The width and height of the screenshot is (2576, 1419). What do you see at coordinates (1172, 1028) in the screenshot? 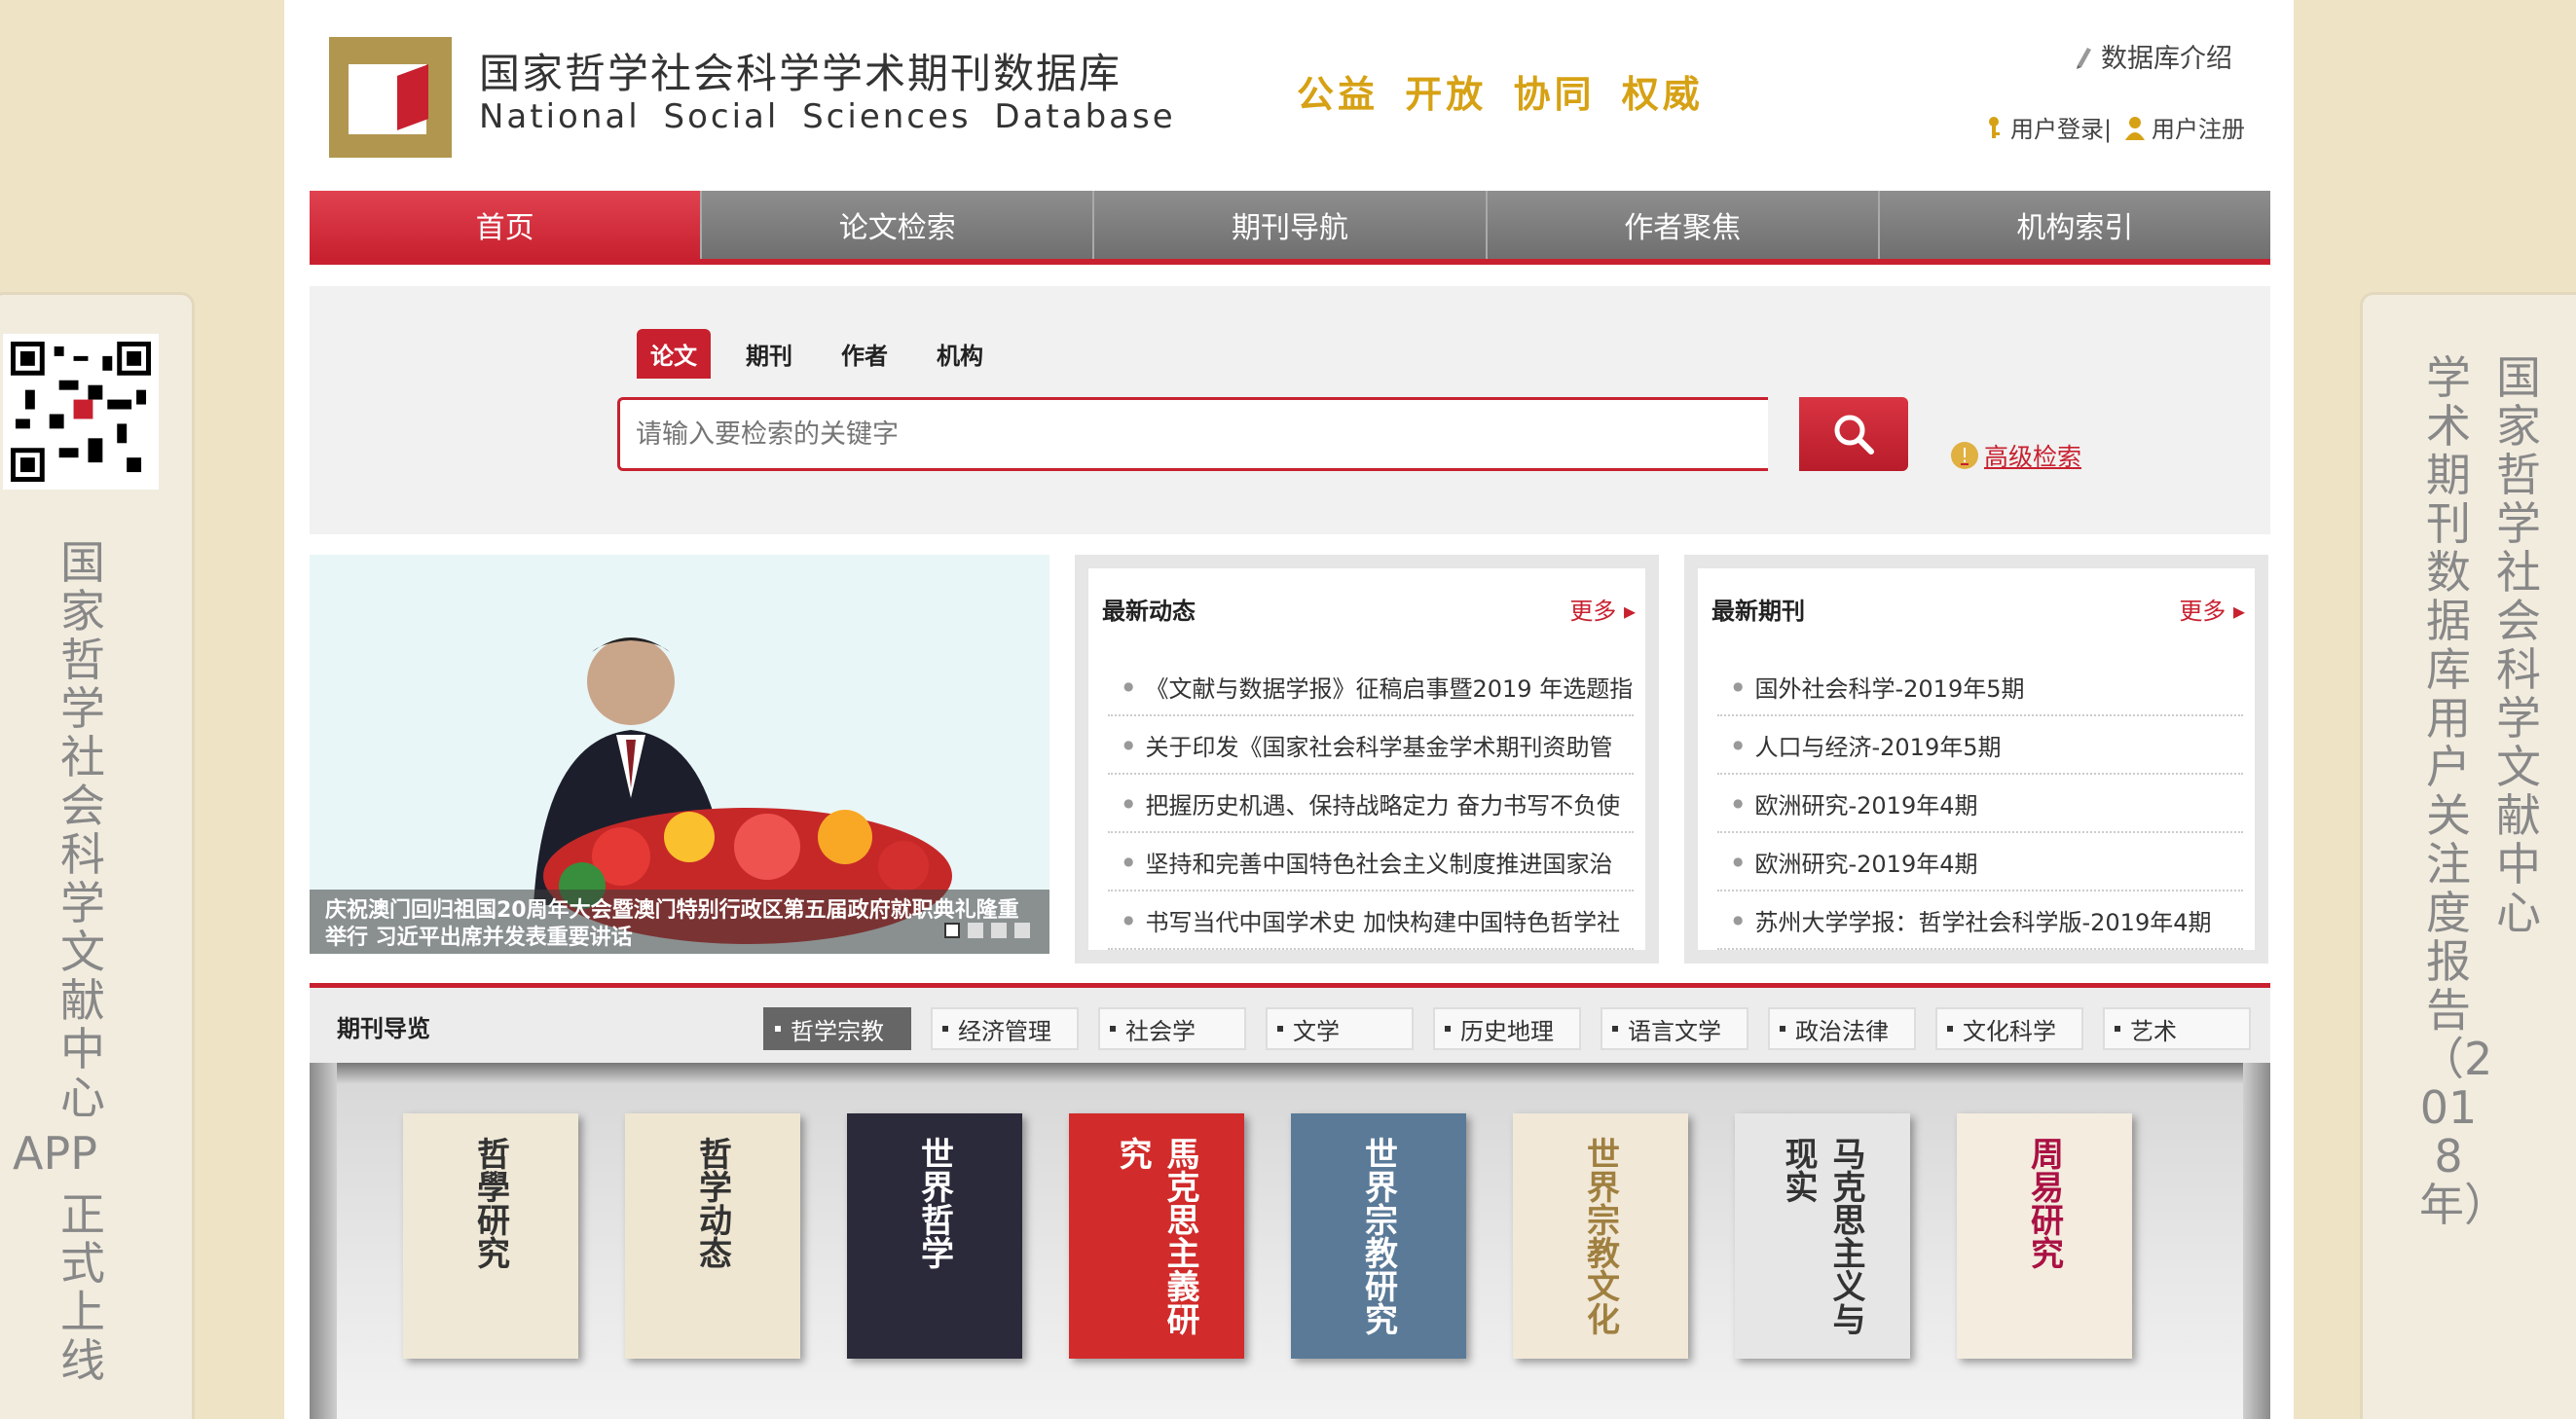
I see `category-tab: 社会学` at bounding box center [1172, 1028].